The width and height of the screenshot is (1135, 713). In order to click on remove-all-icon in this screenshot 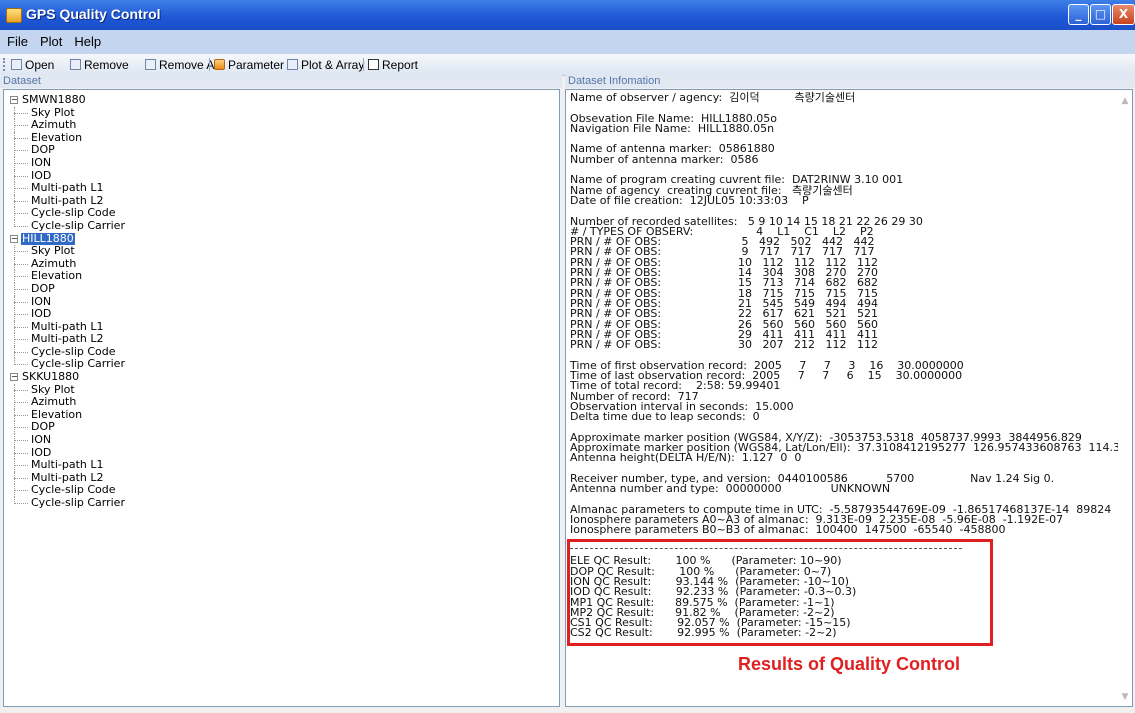, I will do `click(150, 64)`.